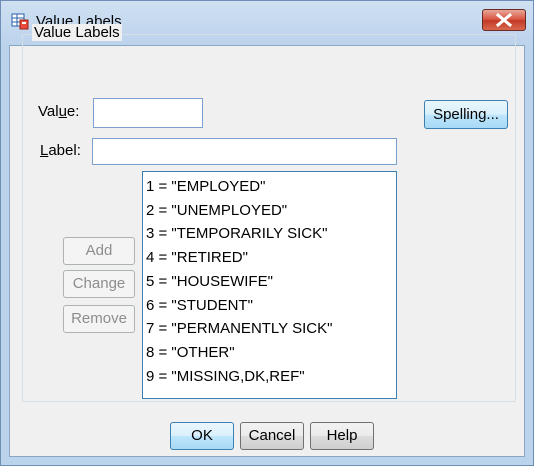 This screenshot has height=466, width=534. Describe the element at coordinates (271, 187) in the screenshot. I see `list-item: 1 = "EMPLOYED"` at that location.